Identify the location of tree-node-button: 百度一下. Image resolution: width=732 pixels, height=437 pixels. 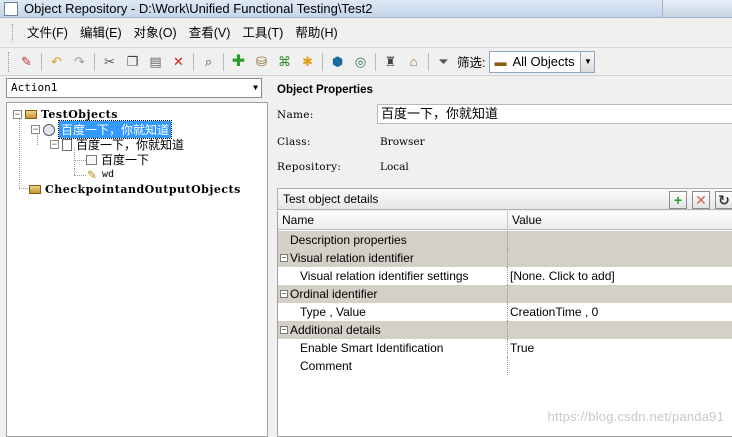
(117, 159).